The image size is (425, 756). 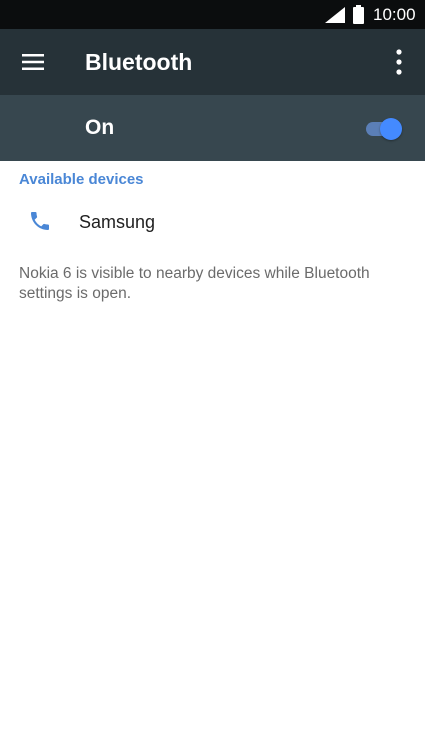 I want to click on page-title: Bluetooth, so click(x=139, y=62).